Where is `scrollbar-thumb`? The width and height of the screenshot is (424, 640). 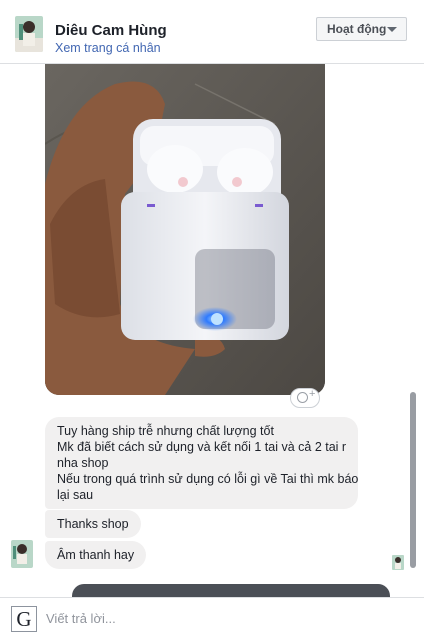 scrollbar-thumb is located at coordinates (413, 480).